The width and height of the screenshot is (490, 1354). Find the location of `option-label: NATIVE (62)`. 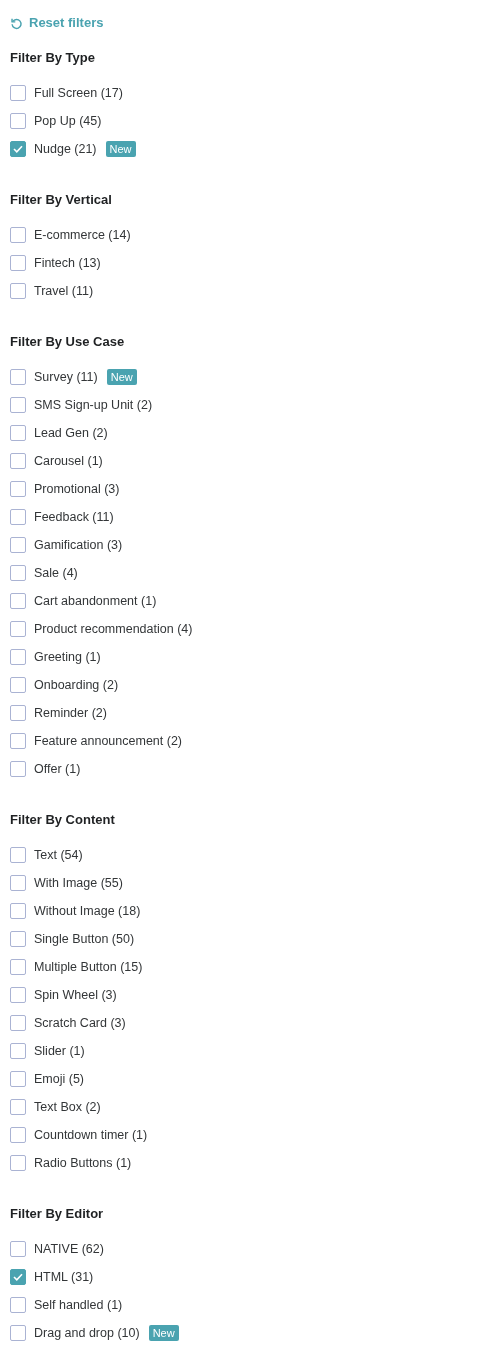

option-label: NATIVE (62) is located at coordinates (69, 1249).